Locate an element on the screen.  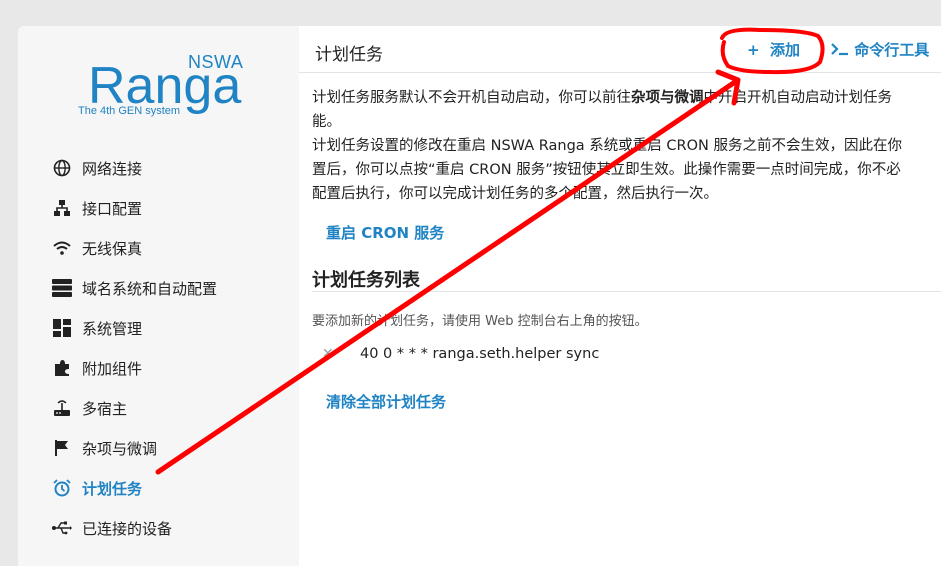
sidebar-item-network: 网络连接 is located at coordinates (165, 168).